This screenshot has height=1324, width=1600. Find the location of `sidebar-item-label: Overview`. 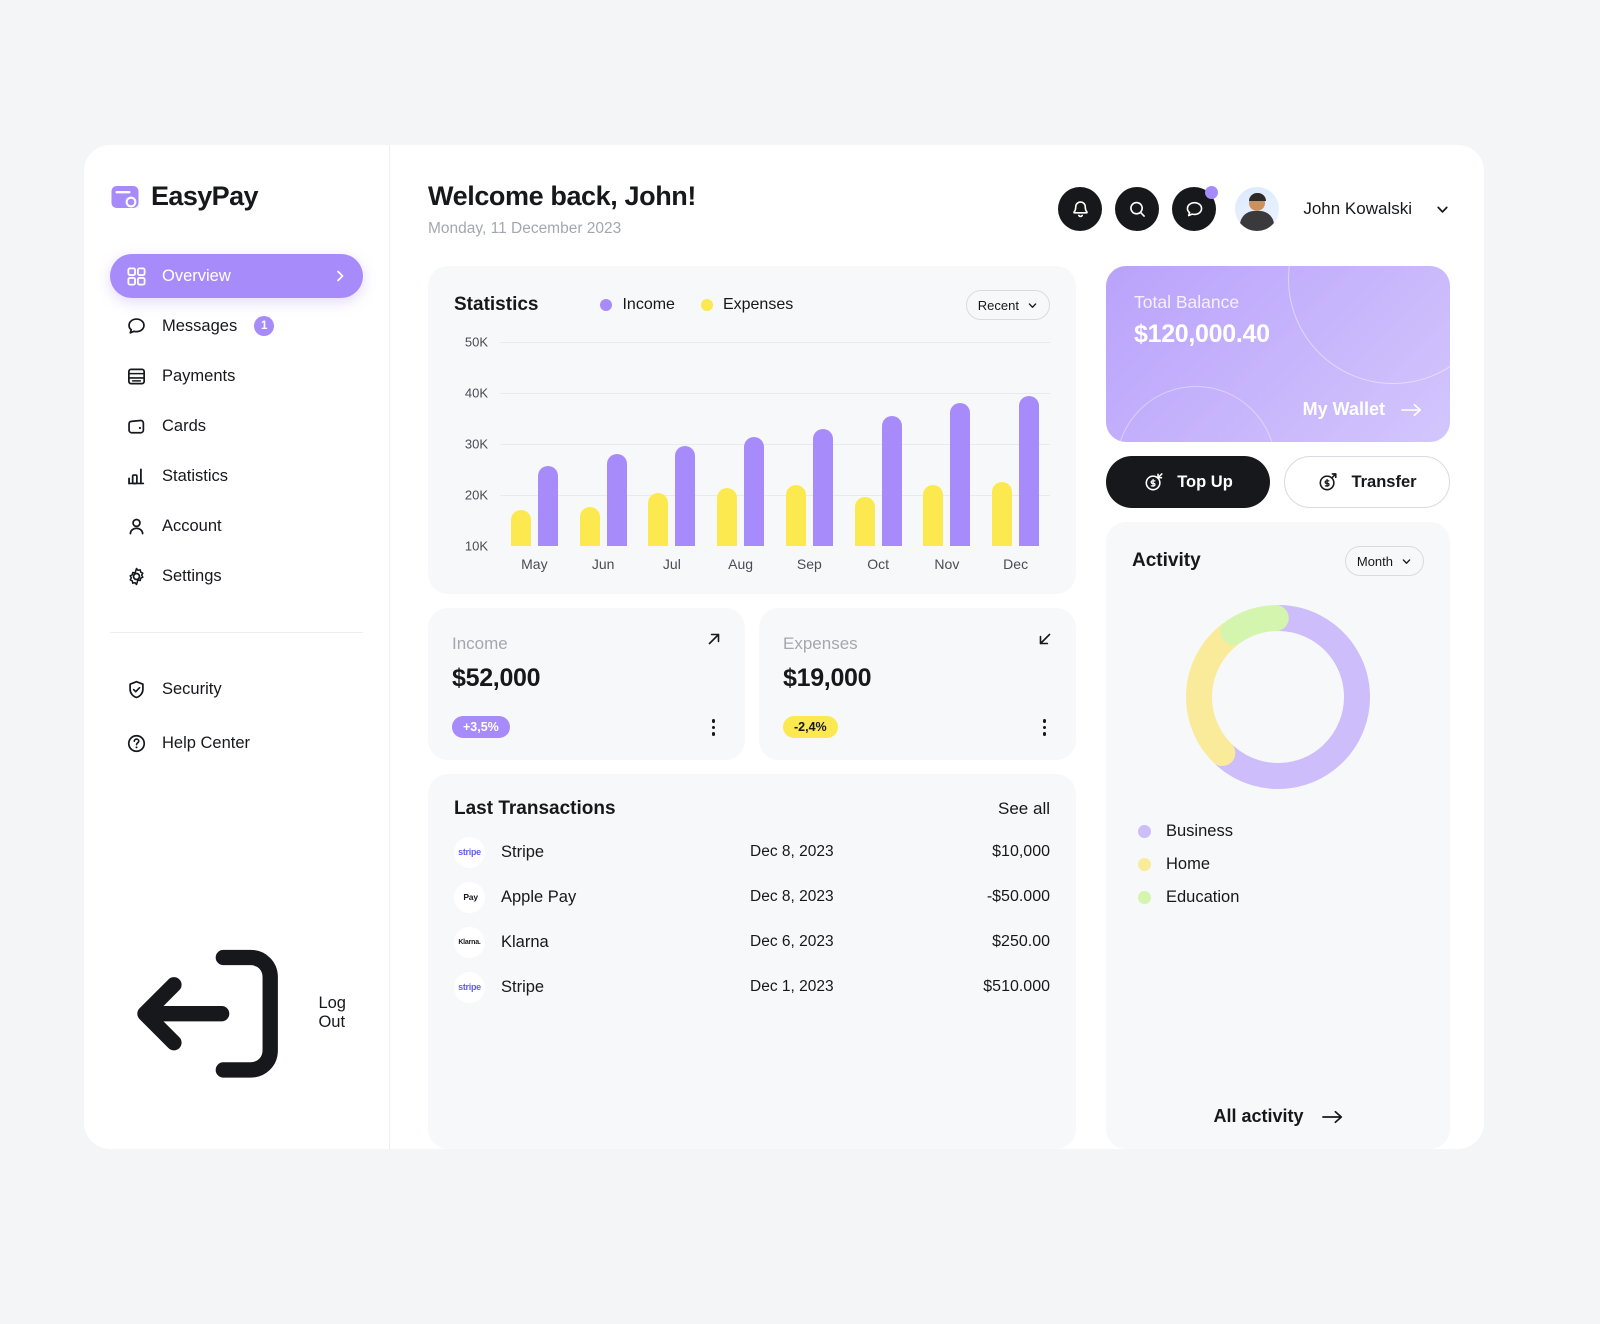

sidebar-item-label: Overview is located at coordinates (196, 275).